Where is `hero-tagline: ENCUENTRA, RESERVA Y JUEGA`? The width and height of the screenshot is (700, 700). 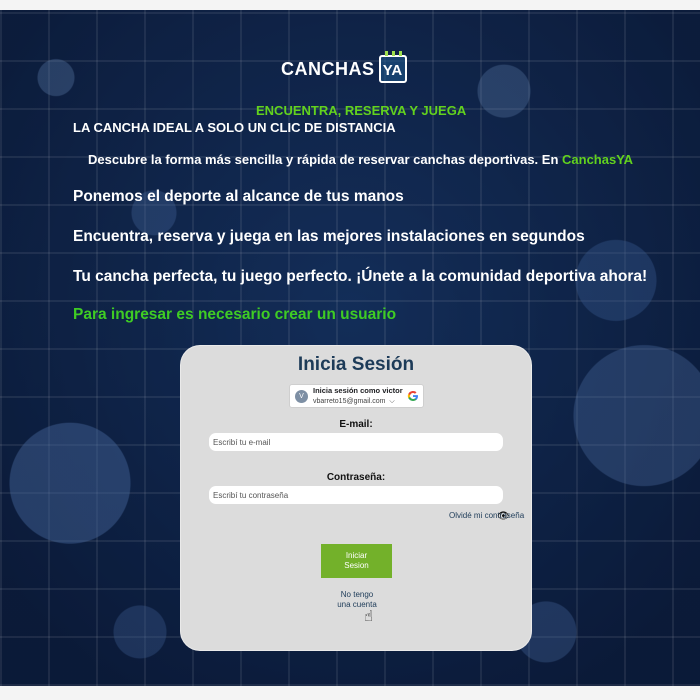
hero-tagline: ENCUENTRA, RESERVA Y JUEGA is located at coordinates (361, 110).